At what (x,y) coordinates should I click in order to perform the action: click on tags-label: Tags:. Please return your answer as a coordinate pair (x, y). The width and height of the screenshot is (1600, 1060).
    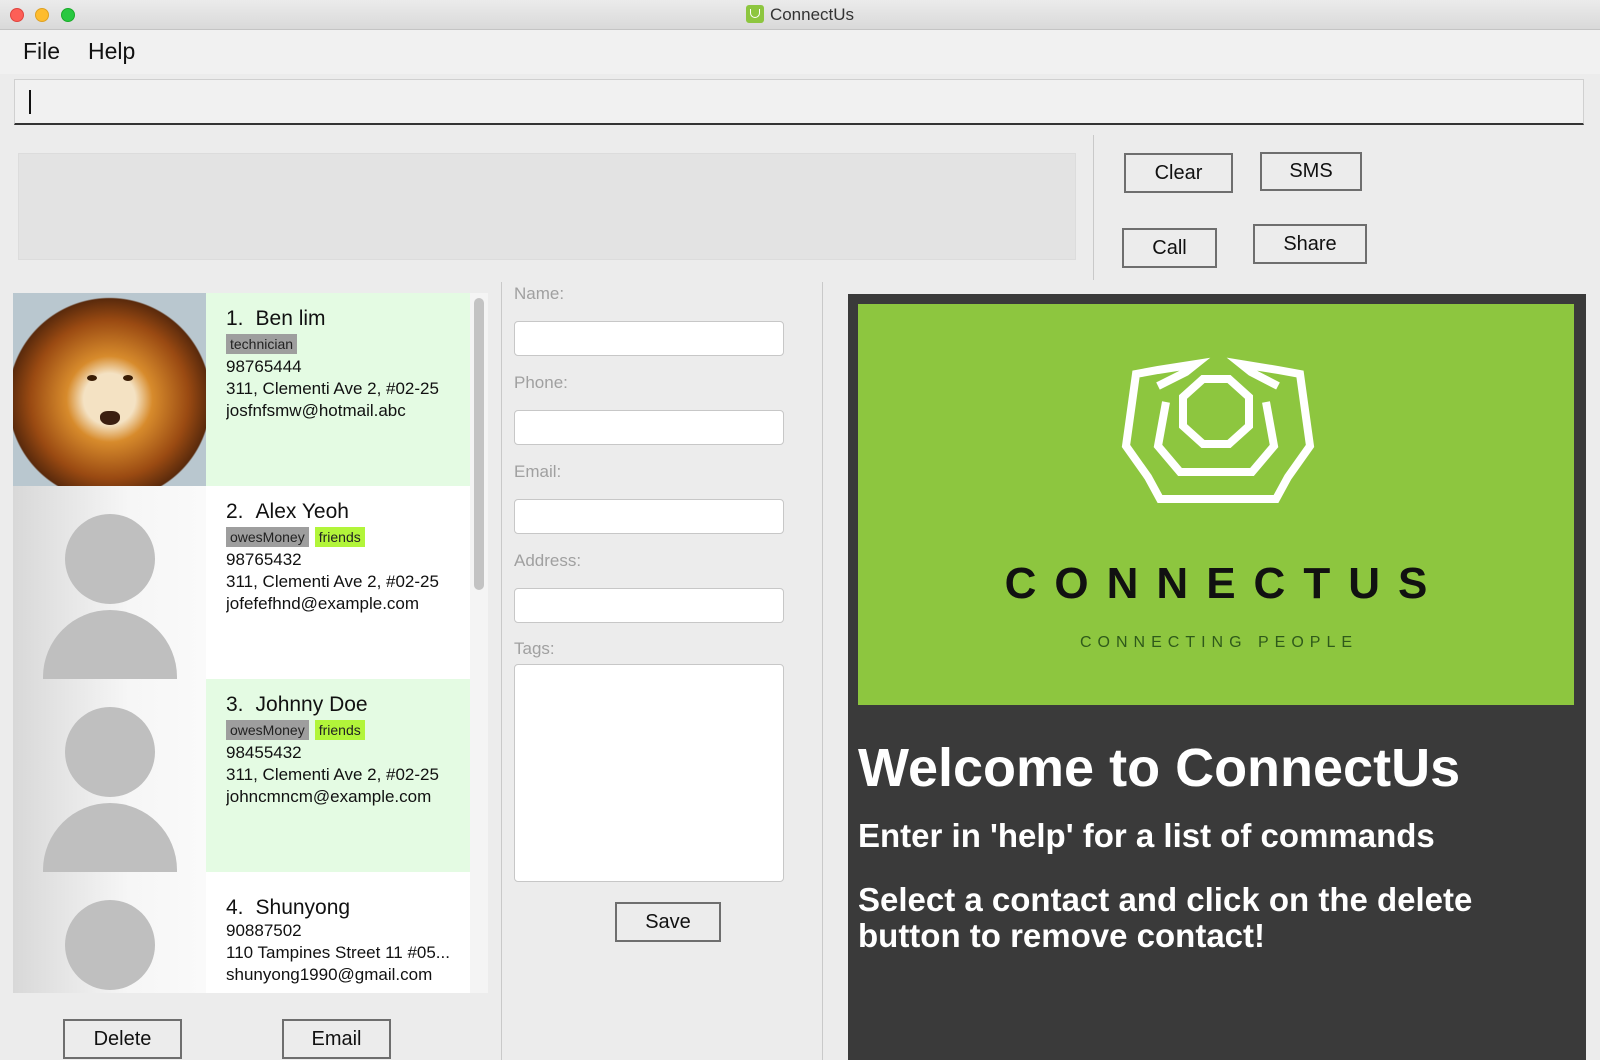
    Looking at the image, I should click on (534, 648).